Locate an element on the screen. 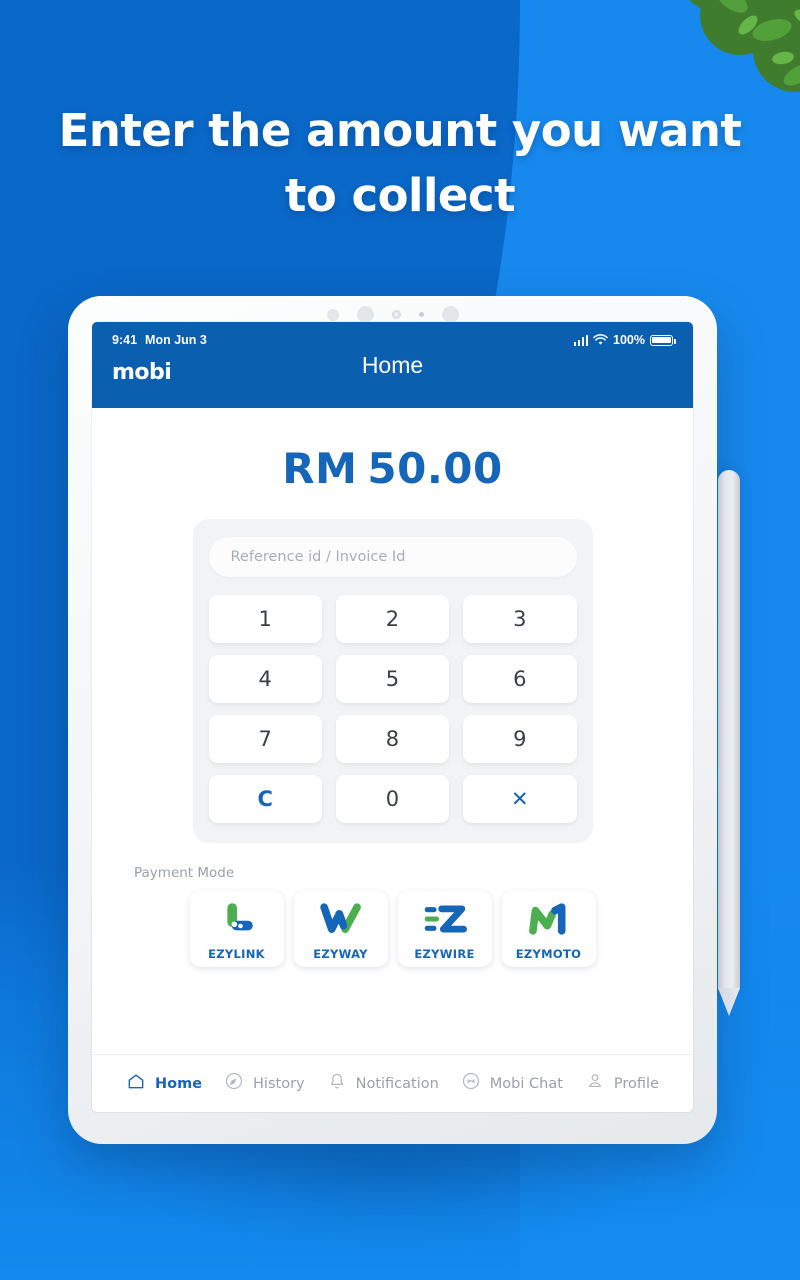  status-bar-right: 100% is located at coordinates (624, 340).